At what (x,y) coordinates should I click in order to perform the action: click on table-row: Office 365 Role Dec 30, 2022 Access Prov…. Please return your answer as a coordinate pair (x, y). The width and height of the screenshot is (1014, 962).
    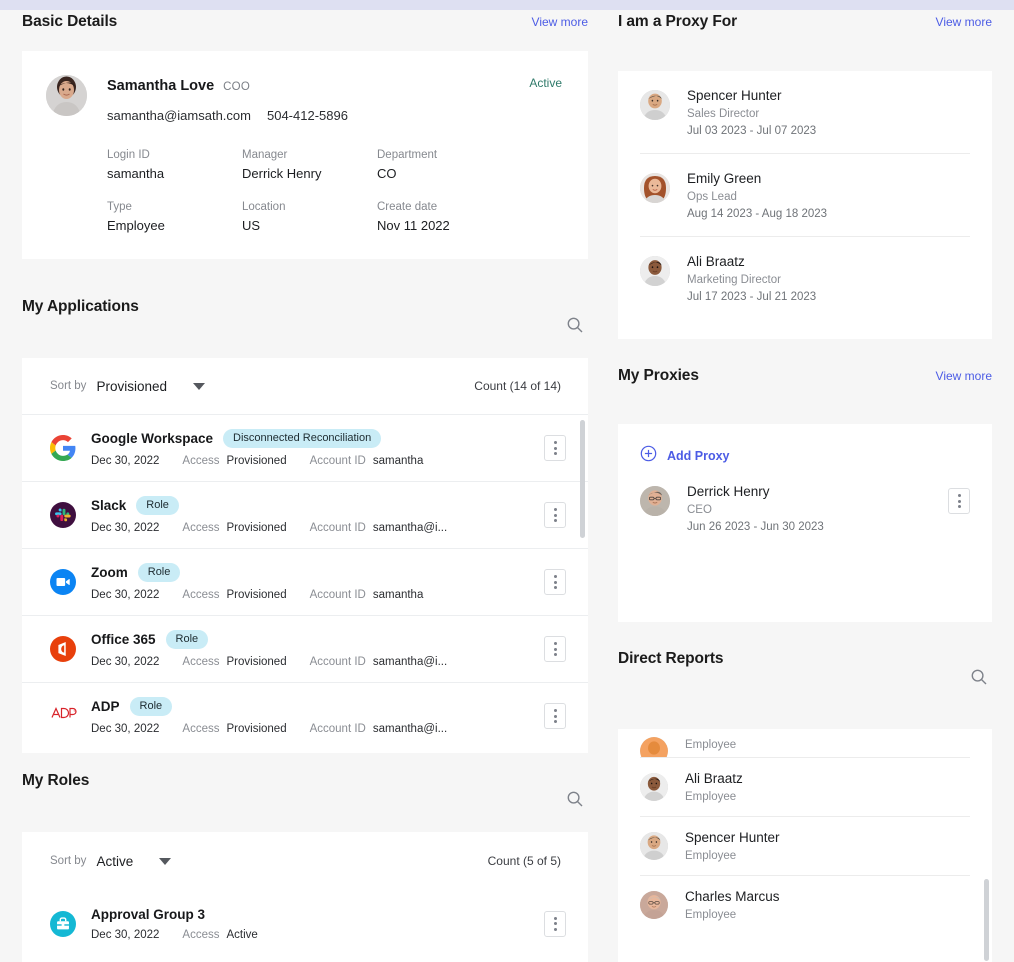
    Looking at the image, I should click on (305, 648).